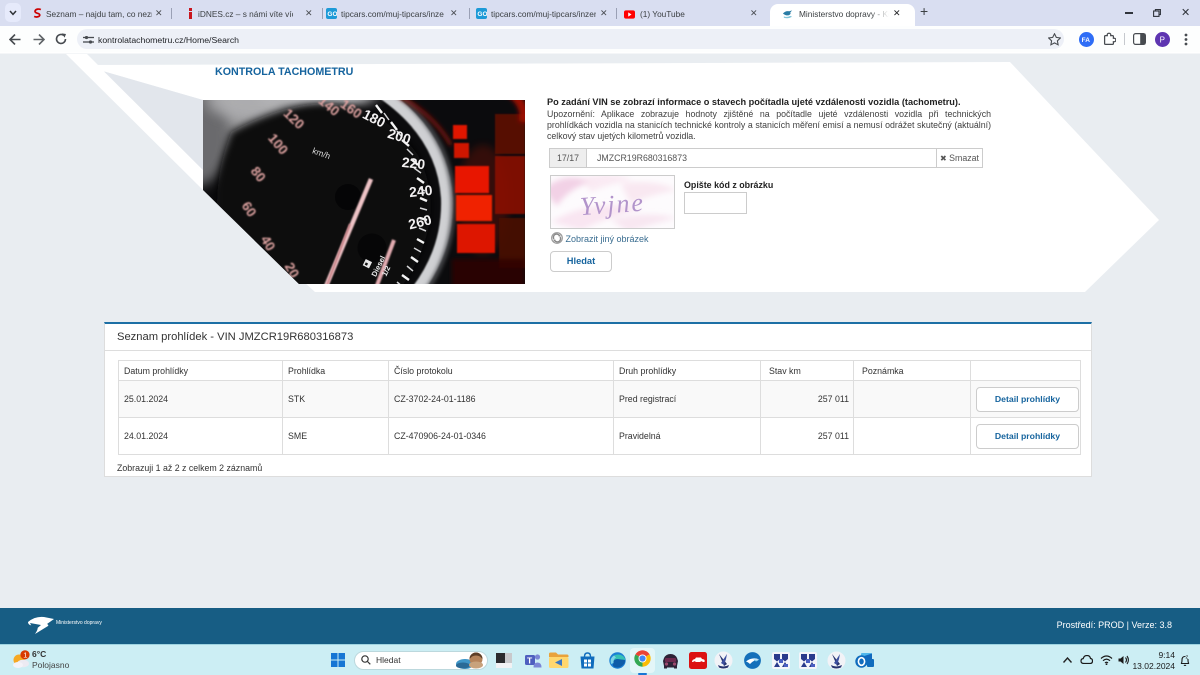  Describe the element at coordinates (1162, 39) in the screenshot. I see `svg-text: P` at that location.